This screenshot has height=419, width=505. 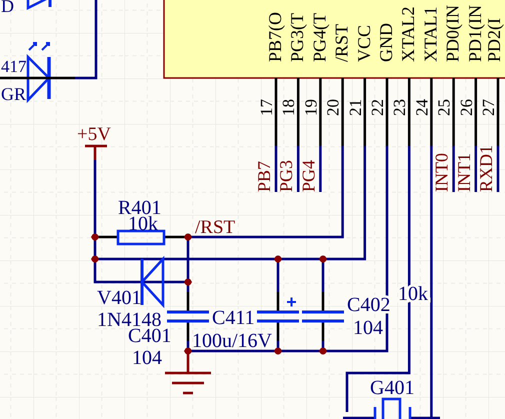 What do you see at coordinates (7, 8) in the screenshot?
I see `designator-label: D` at bounding box center [7, 8].